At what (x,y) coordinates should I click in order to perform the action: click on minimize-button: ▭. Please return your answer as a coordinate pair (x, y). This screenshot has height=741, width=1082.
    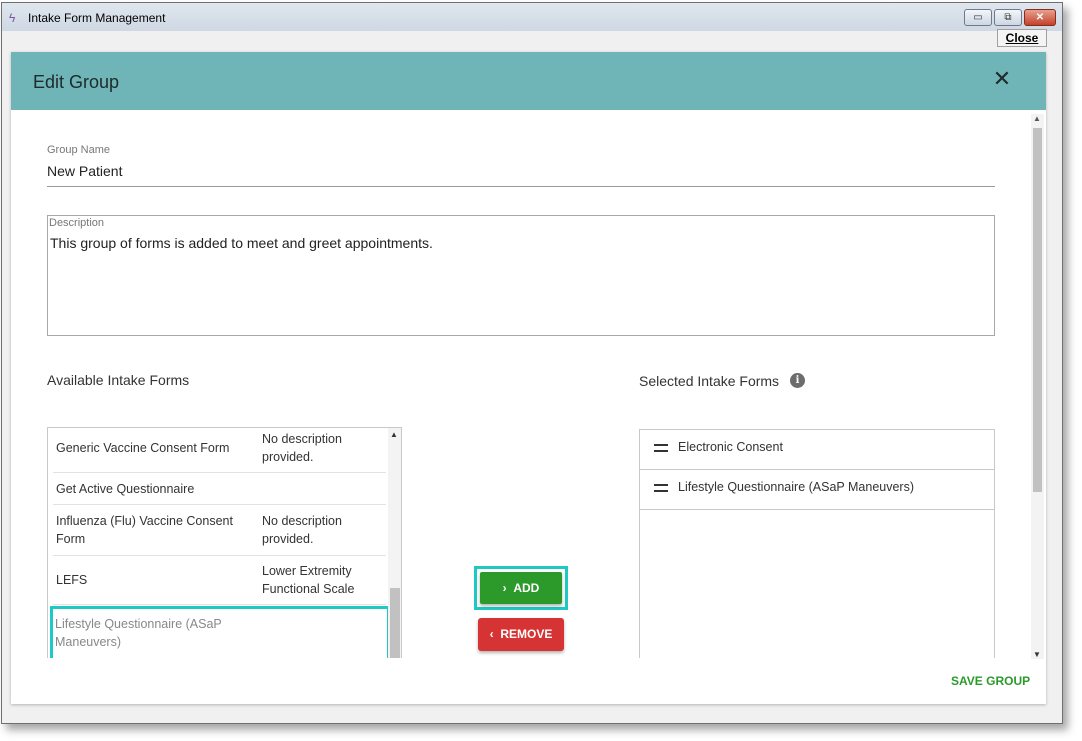
    Looking at the image, I should click on (978, 17).